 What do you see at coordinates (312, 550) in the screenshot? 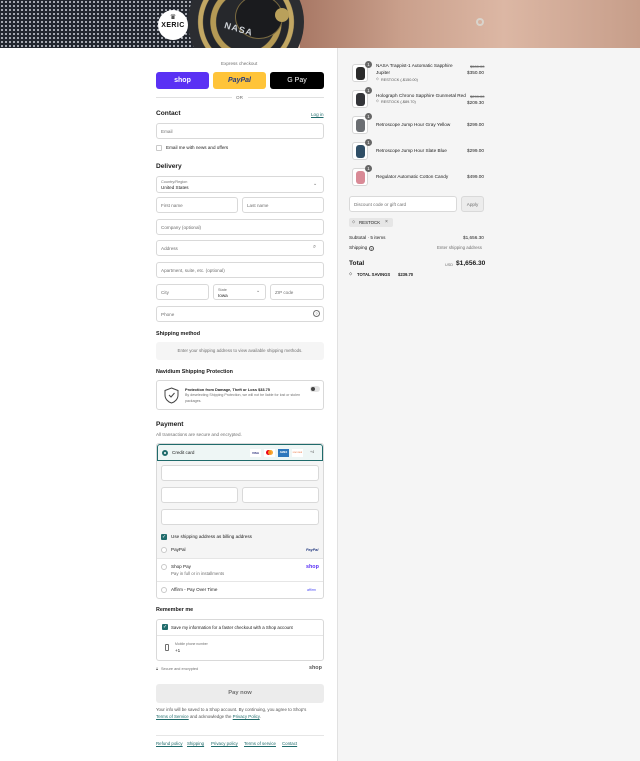
I see `paypal-logo: PayPal` at bounding box center [312, 550].